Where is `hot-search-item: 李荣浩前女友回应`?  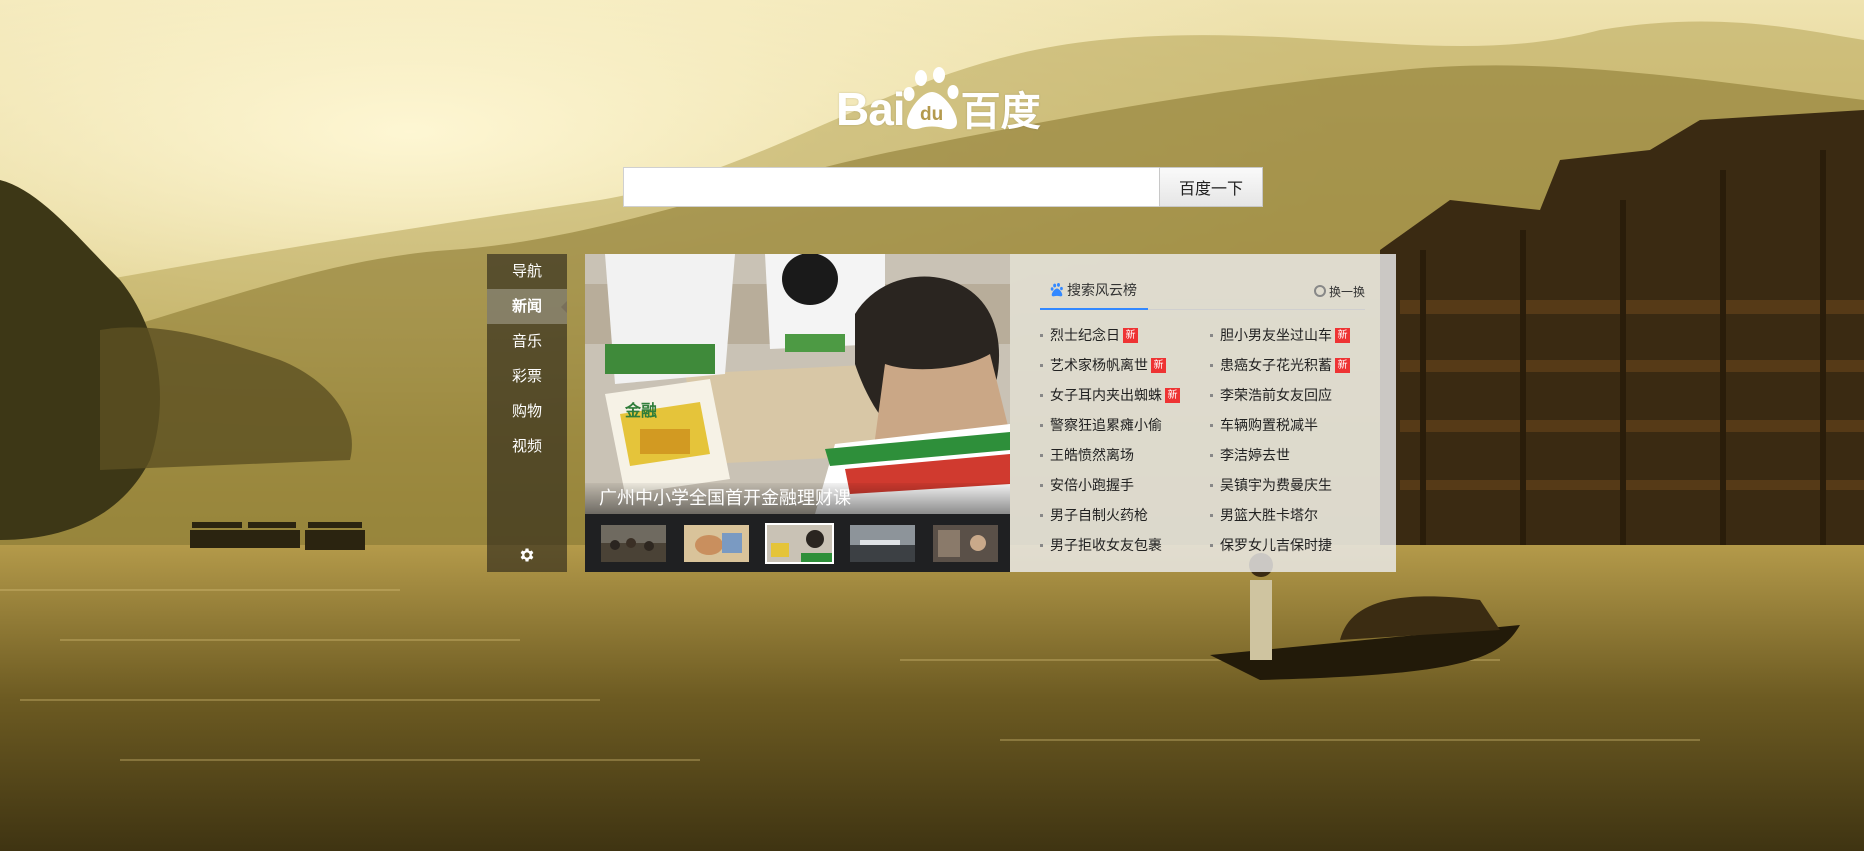
hot-search-item: 李荣浩前女友回应 is located at coordinates (1295, 395).